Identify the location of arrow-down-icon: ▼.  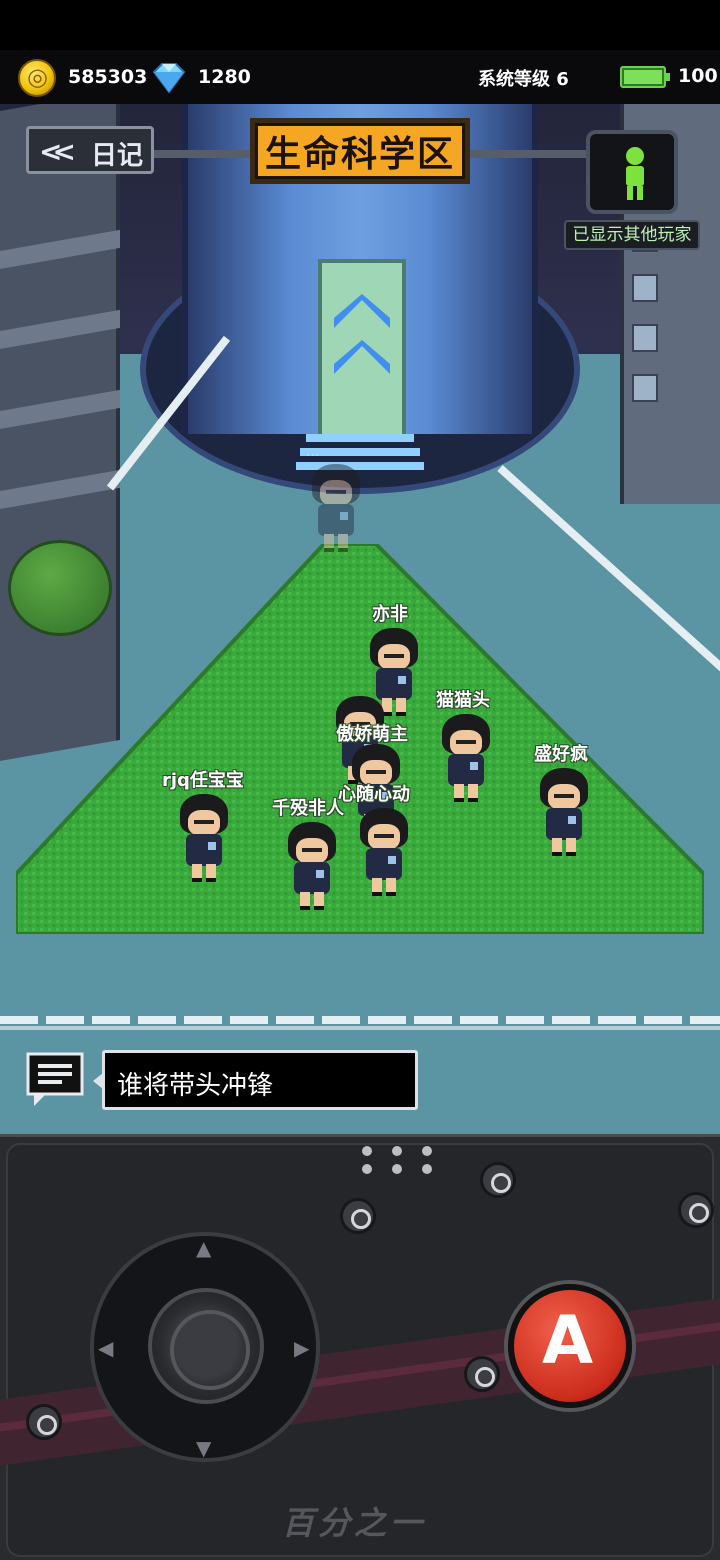
(204, 1448).